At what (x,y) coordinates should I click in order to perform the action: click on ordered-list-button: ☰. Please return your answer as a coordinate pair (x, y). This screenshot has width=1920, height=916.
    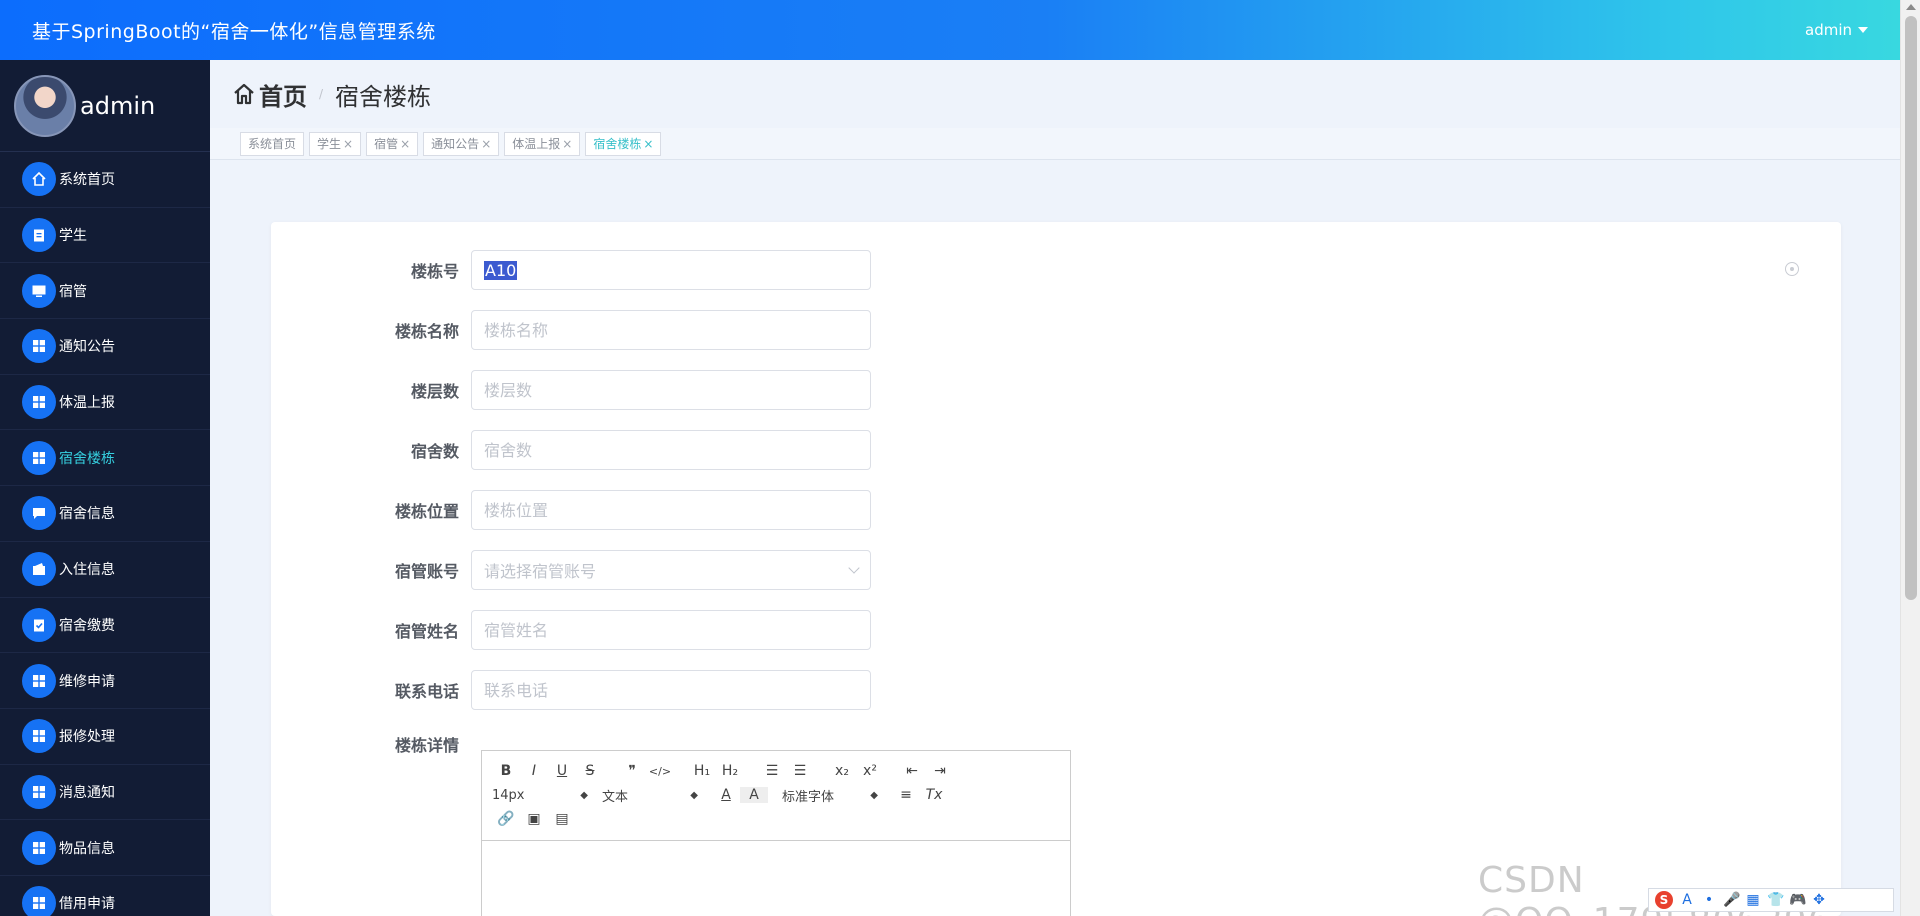
    Looking at the image, I should click on (772, 771).